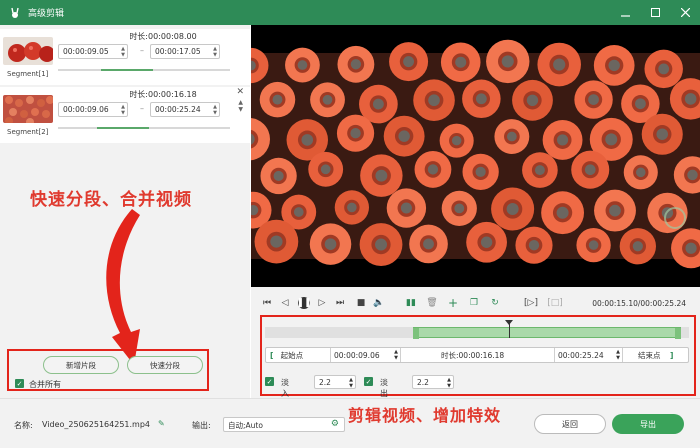  Describe the element at coordinates (240, 106) in the screenshot. I see `reorder-arrows-icon: ▲ ▼` at that location.